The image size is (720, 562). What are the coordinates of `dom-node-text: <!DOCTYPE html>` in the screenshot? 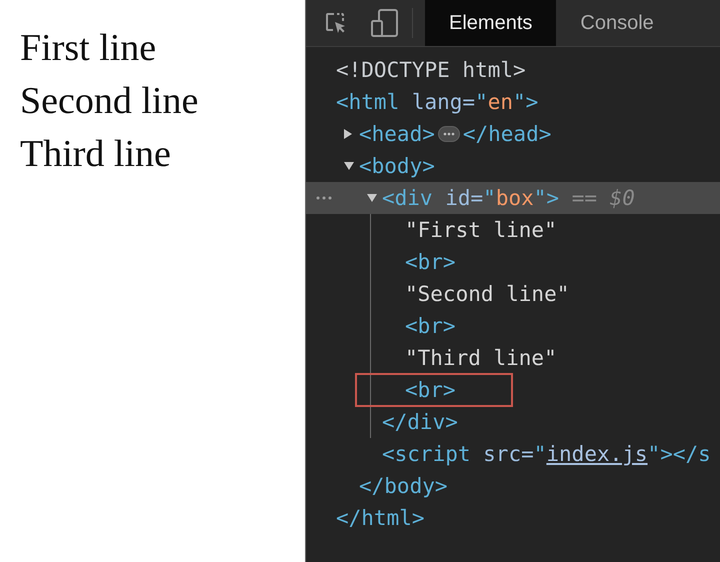 It's located at (431, 70).